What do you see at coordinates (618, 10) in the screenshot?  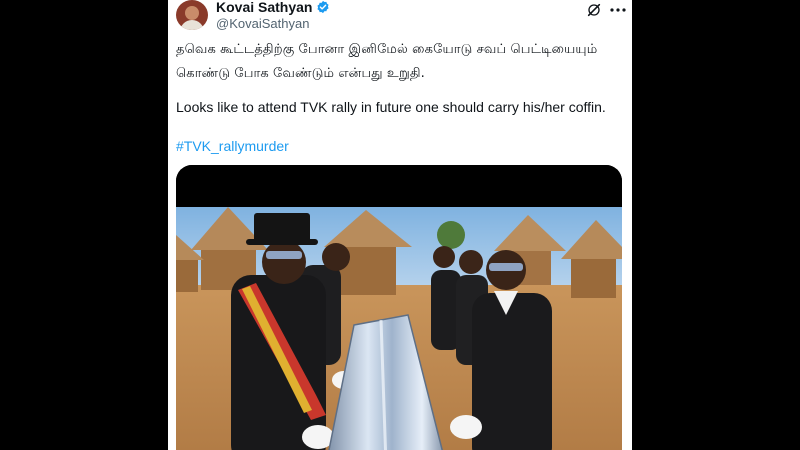 I see `more-options-icon` at bounding box center [618, 10].